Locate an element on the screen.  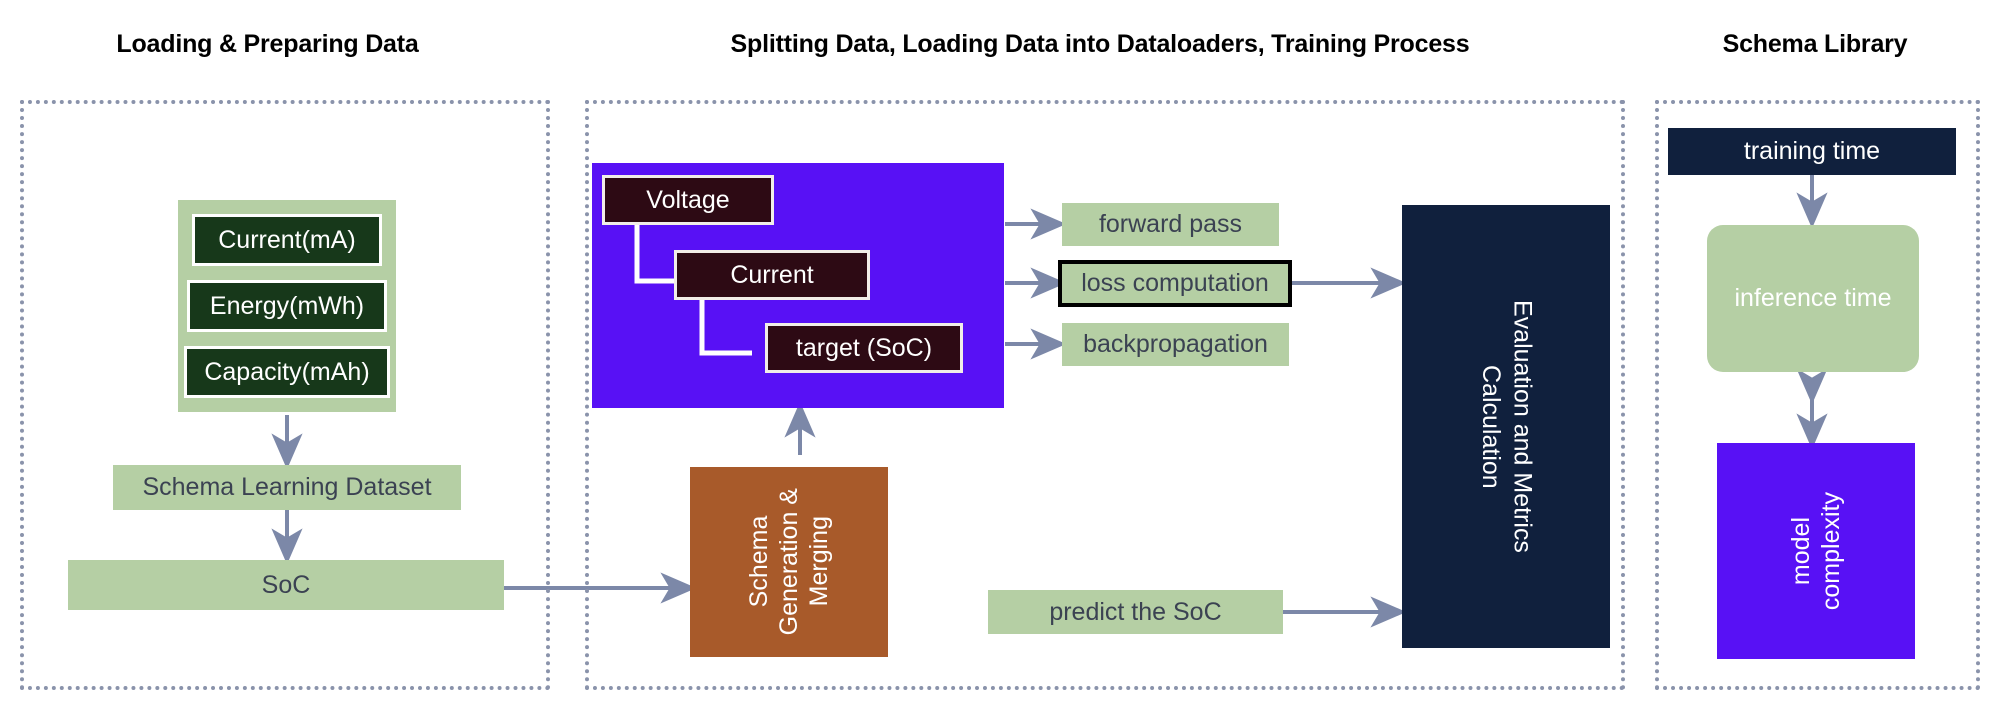
inference-time-label: inference time is located at coordinates (1813, 298).